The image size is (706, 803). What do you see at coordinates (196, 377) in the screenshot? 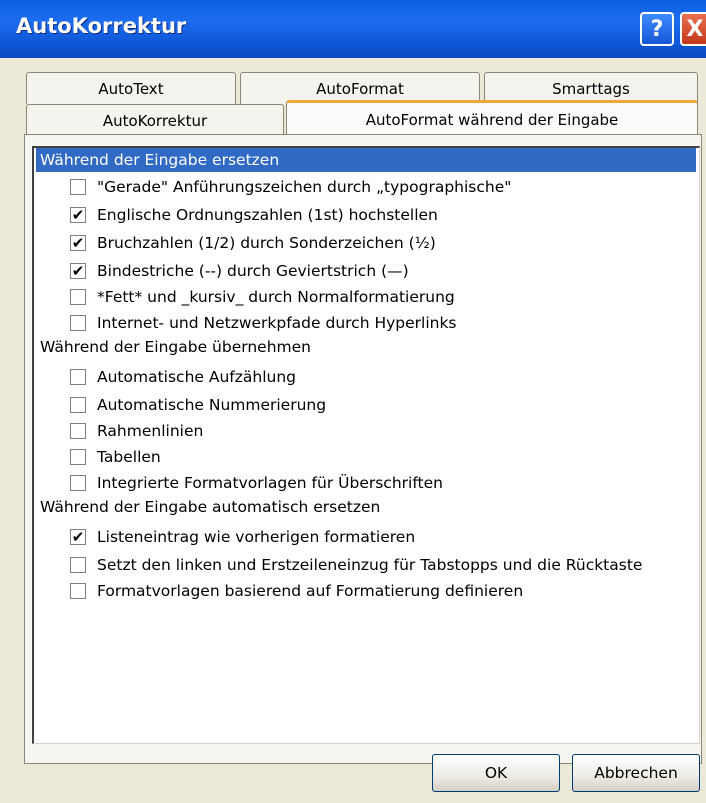
I see `option-label: Automatische Aufzählung` at bounding box center [196, 377].